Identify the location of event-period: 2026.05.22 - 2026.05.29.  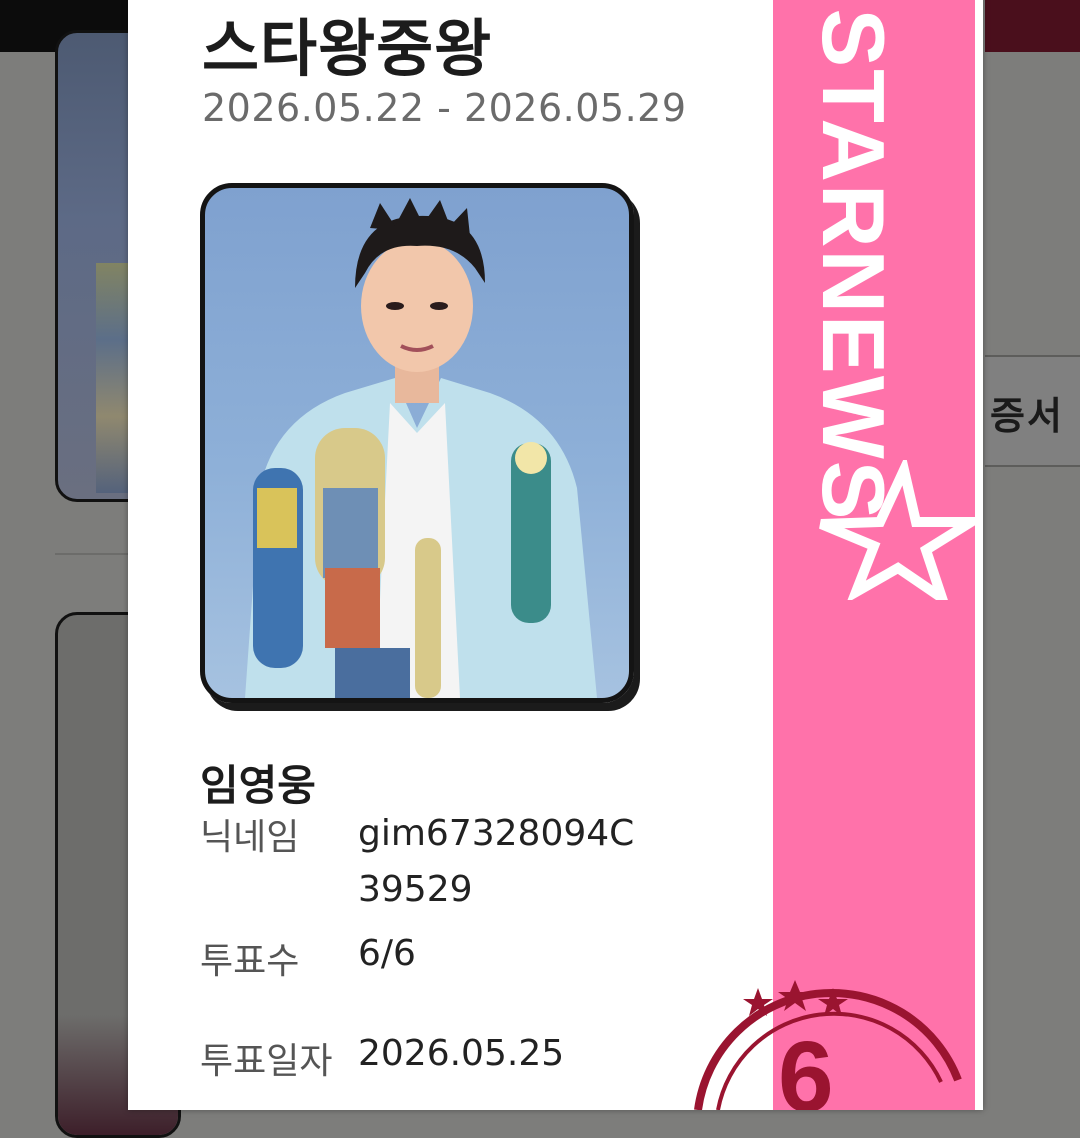
(444, 108).